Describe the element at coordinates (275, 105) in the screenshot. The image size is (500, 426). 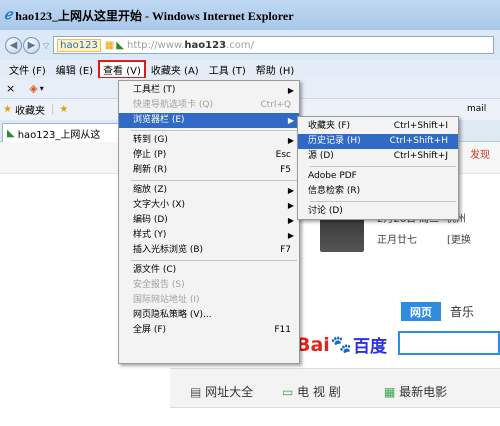
I see `view-menu-item-shortcut: Ctrl+Q` at that location.